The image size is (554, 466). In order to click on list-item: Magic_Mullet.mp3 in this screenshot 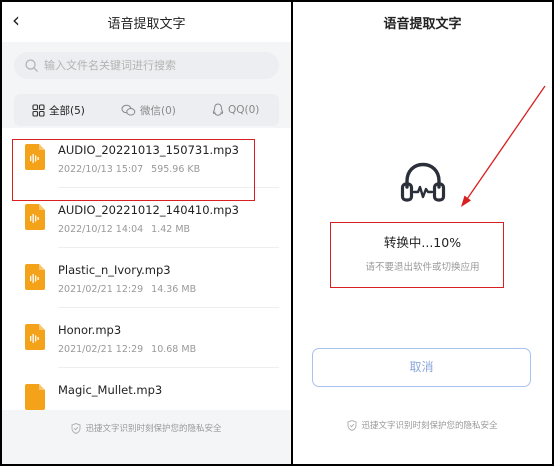, I will do `click(146, 389)`.